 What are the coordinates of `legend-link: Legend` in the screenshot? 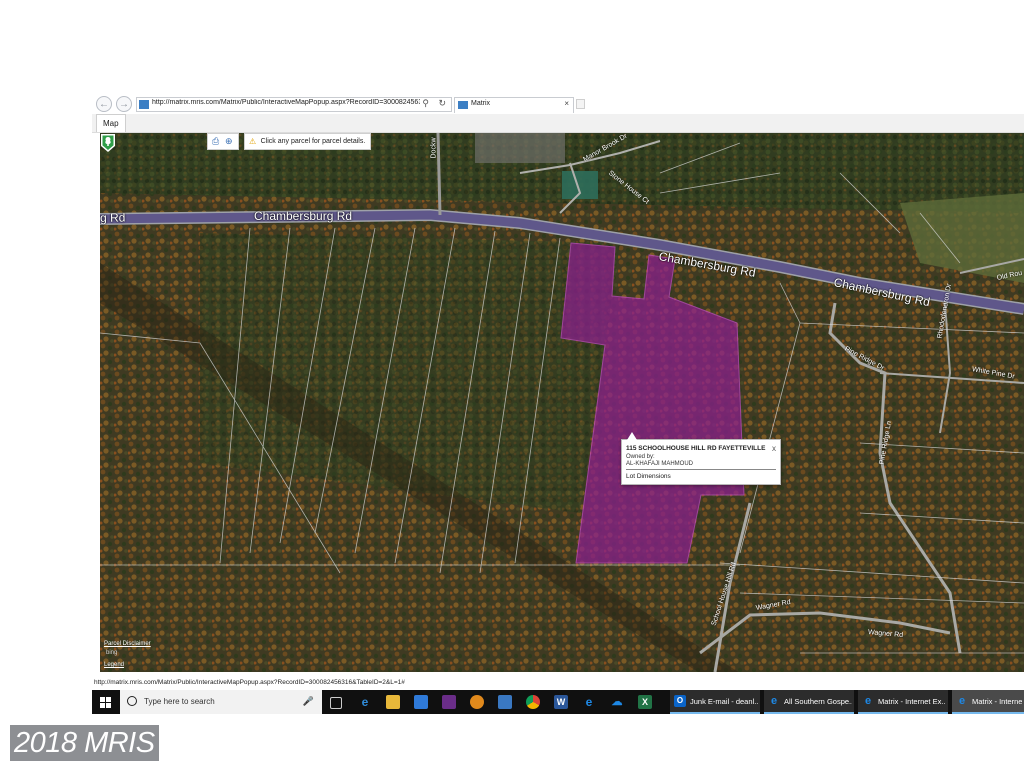 It's located at (114, 665).